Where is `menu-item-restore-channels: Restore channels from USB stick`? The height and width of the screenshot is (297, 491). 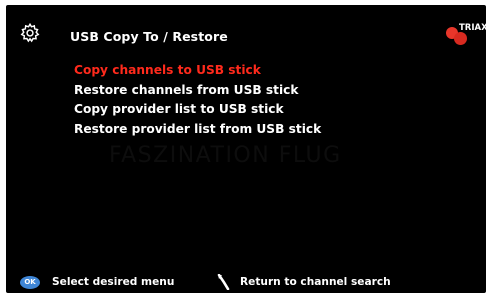 menu-item-restore-channels: Restore channels from USB stick is located at coordinates (197, 91).